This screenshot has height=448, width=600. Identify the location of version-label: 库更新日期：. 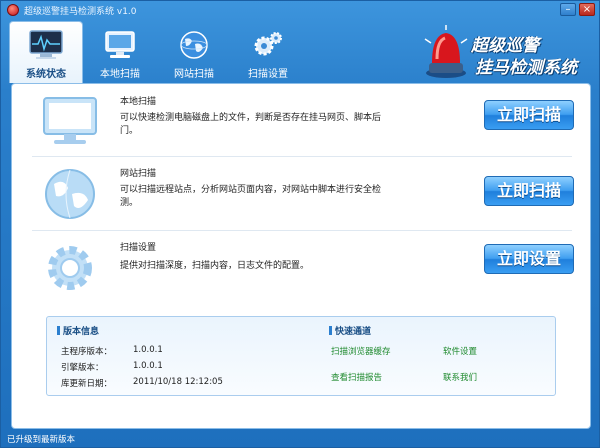
(87, 384).